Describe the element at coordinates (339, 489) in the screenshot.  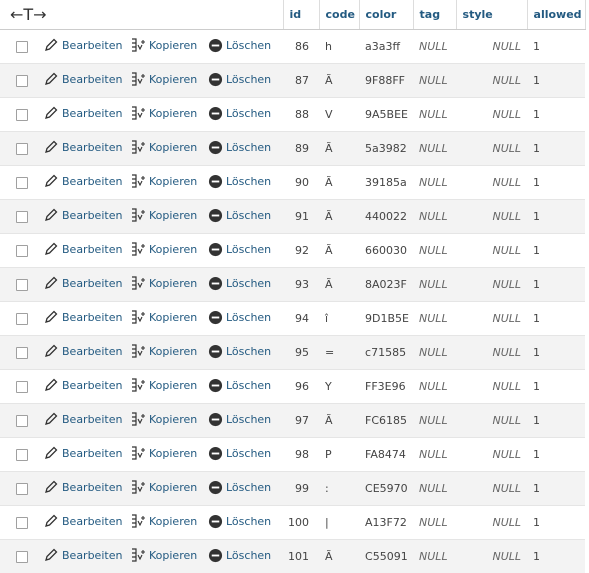
I see `cell-code: :` at that location.